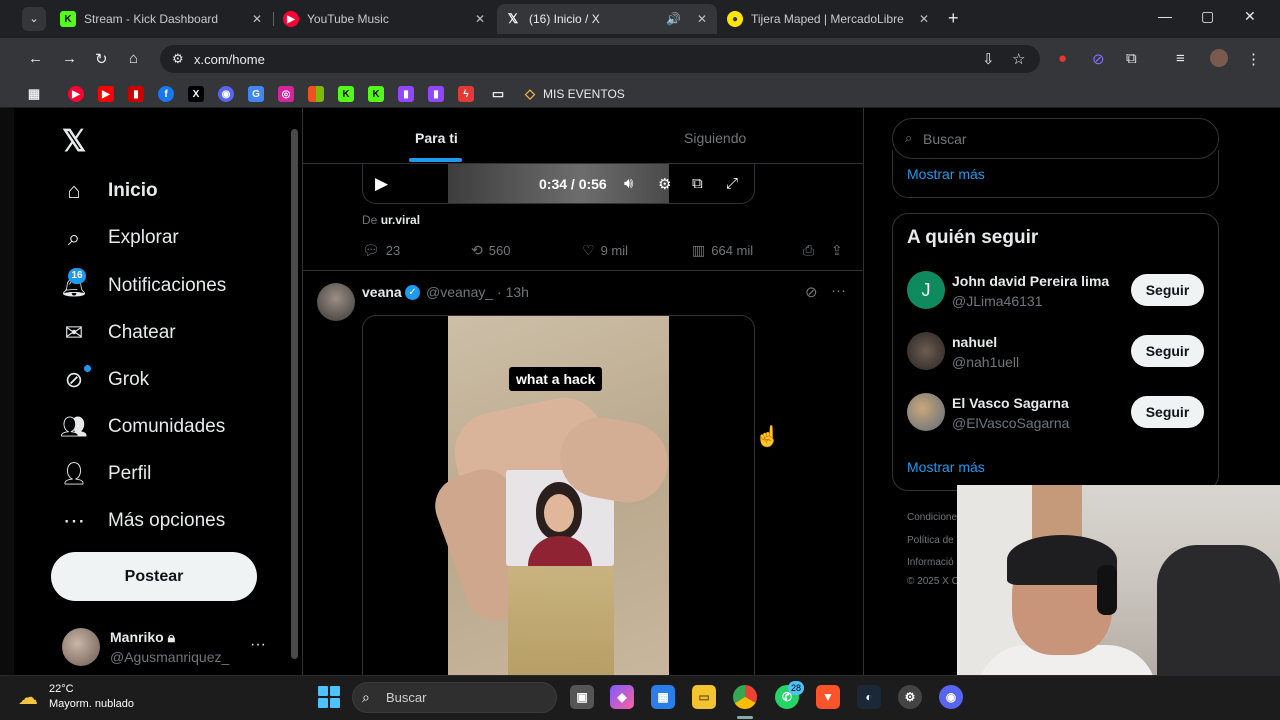  I want to click on fullscreen-icon: ⤢, so click(732, 183).